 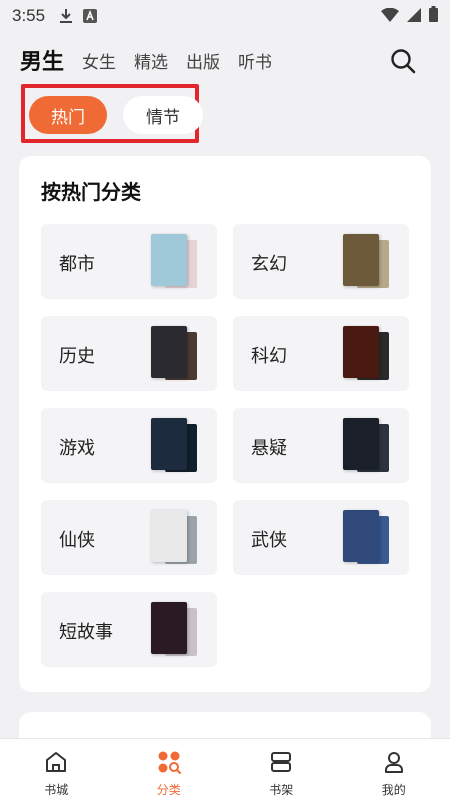 What do you see at coordinates (129, 629) in the screenshot?
I see `category-short-stories: 短故事` at bounding box center [129, 629].